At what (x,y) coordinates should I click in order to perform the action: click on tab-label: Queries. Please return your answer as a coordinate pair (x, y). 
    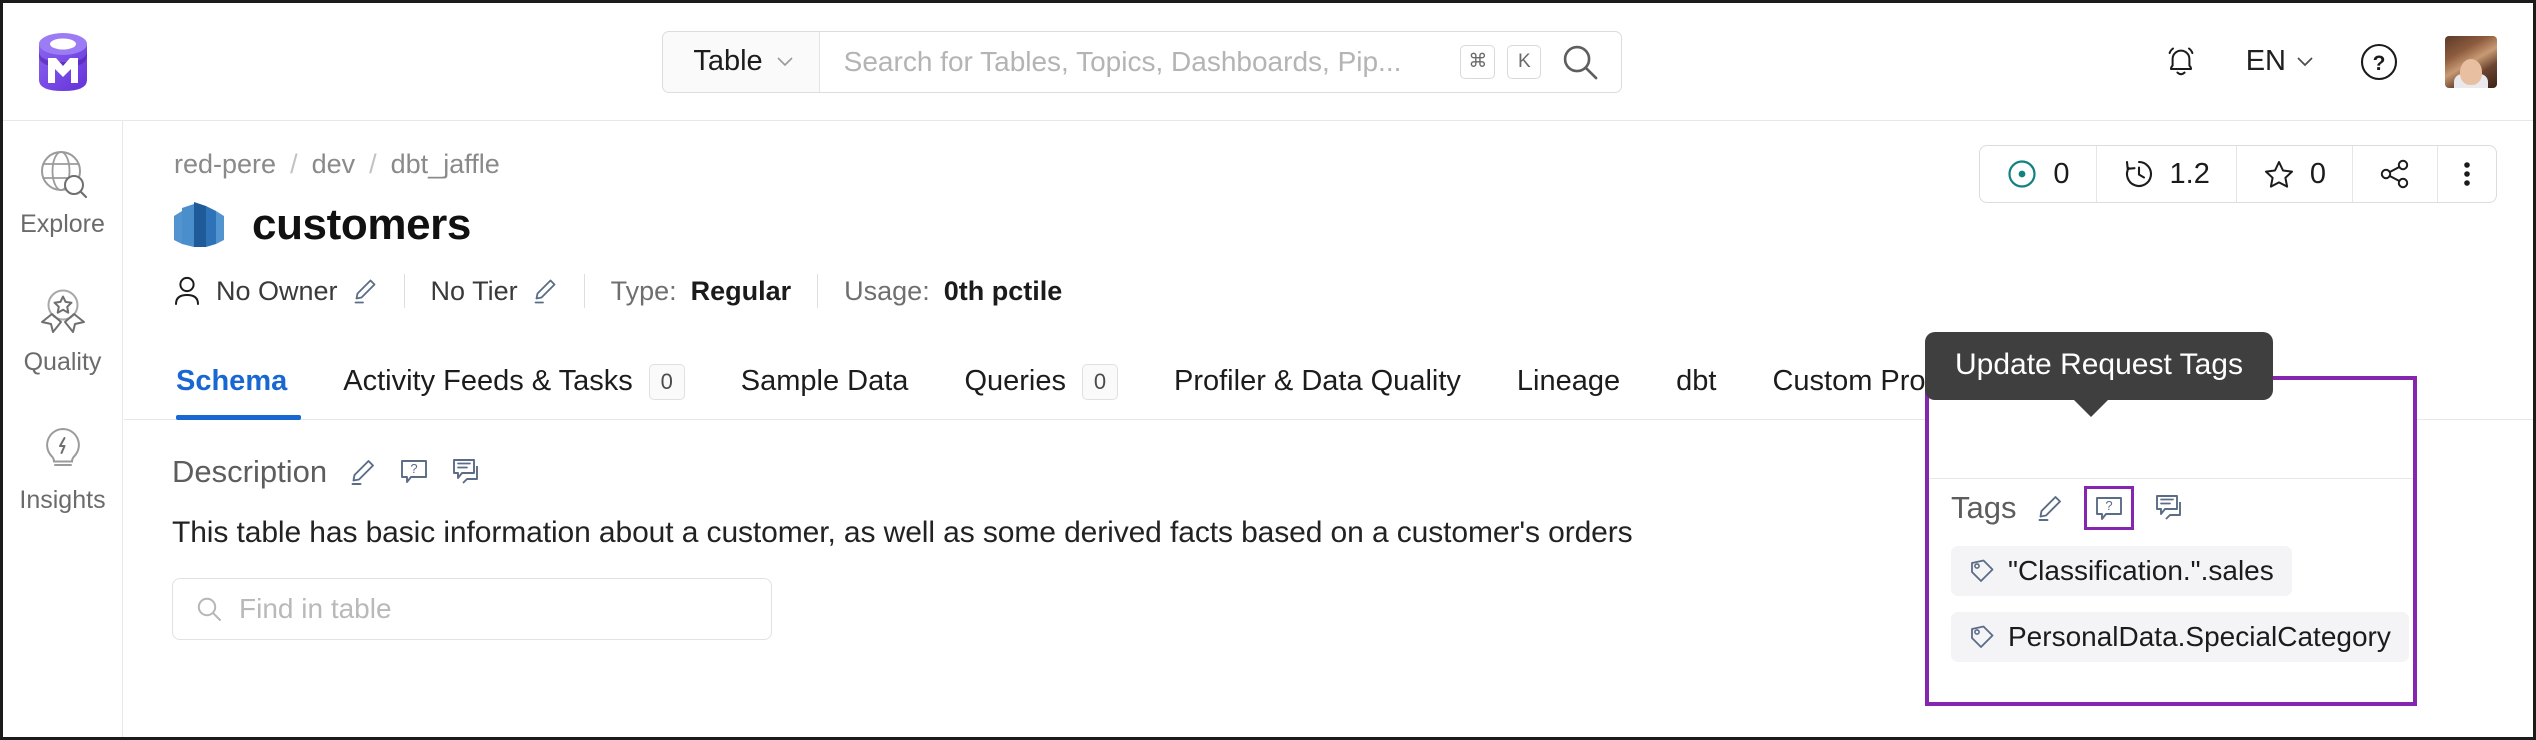
    Looking at the image, I should click on (1015, 381).